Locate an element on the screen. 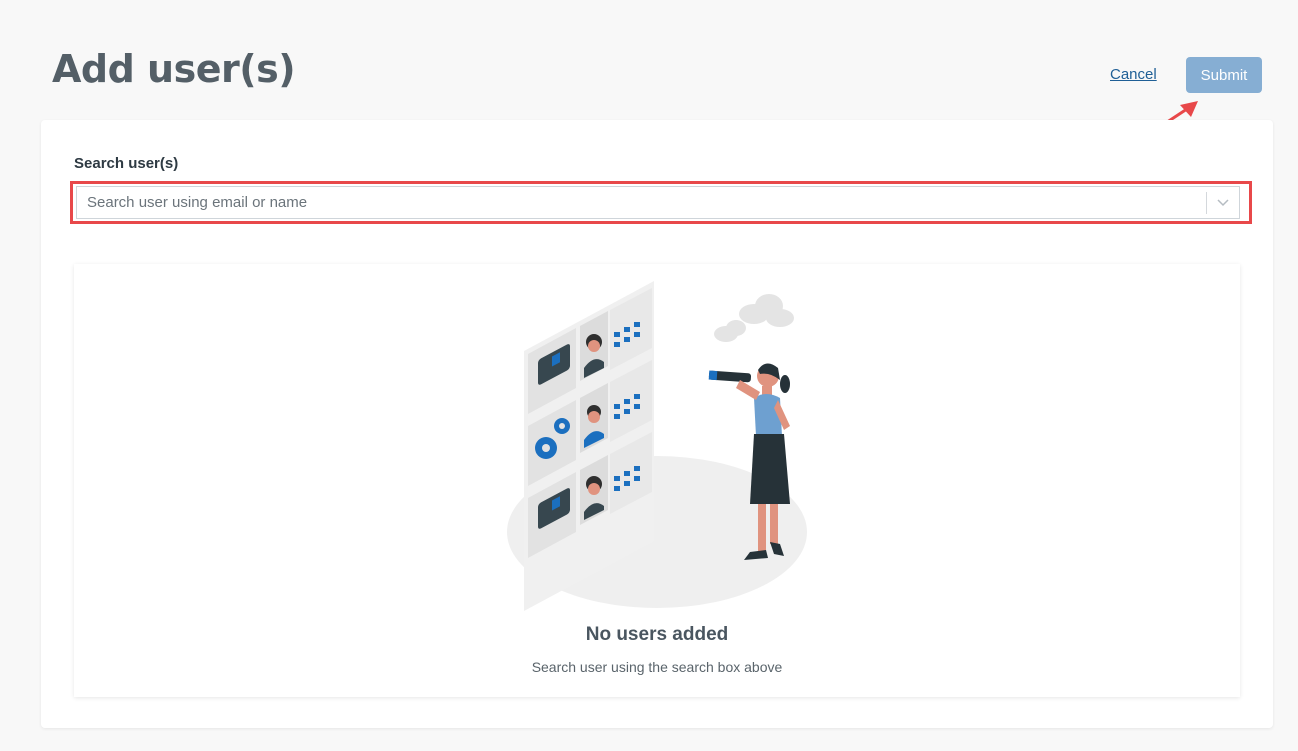 This screenshot has height=751, width=1298. chevron-down-icon is located at coordinates (1223, 202).